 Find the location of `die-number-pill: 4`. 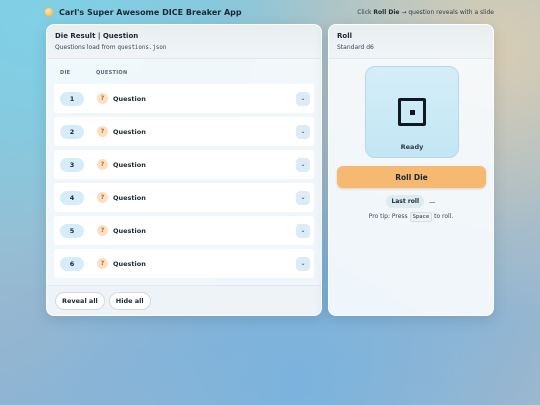

die-number-pill: 4 is located at coordinates (72, 197).